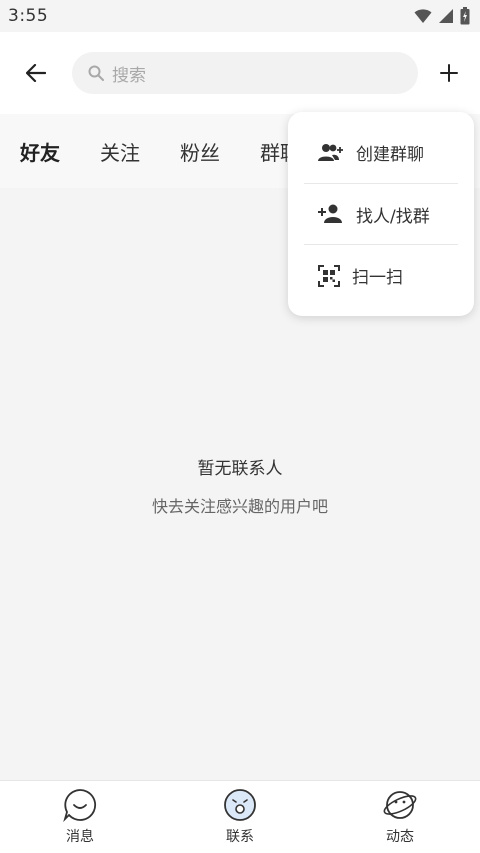 This screenshot has width=480, height=853. Describe the element at coordinates (393, 216) in the screenshot. I see `menu-item-label: 找人/找群` at that location.